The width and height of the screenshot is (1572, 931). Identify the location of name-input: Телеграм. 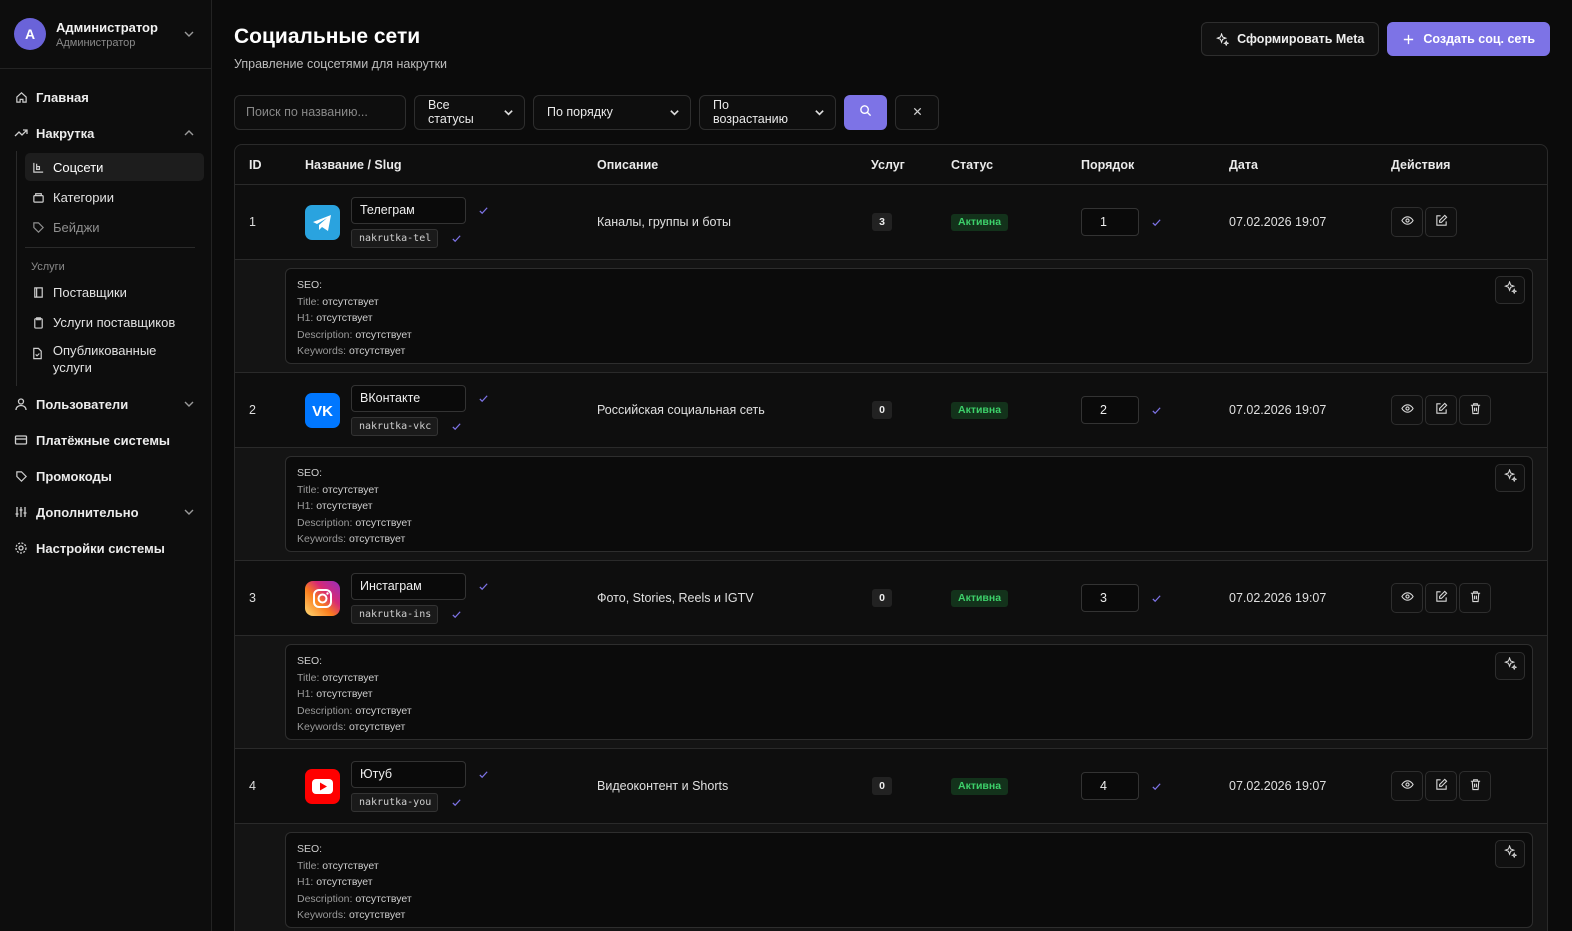
(408, 210).